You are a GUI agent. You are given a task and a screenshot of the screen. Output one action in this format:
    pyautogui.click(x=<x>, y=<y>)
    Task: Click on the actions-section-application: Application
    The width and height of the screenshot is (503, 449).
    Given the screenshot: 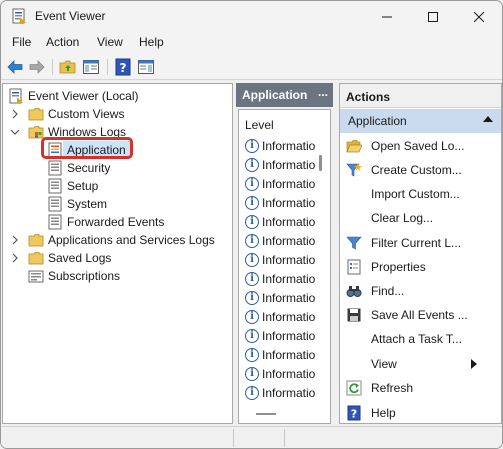 What is the action you would take?
    pyautogui.click(x=420, y=121)
    